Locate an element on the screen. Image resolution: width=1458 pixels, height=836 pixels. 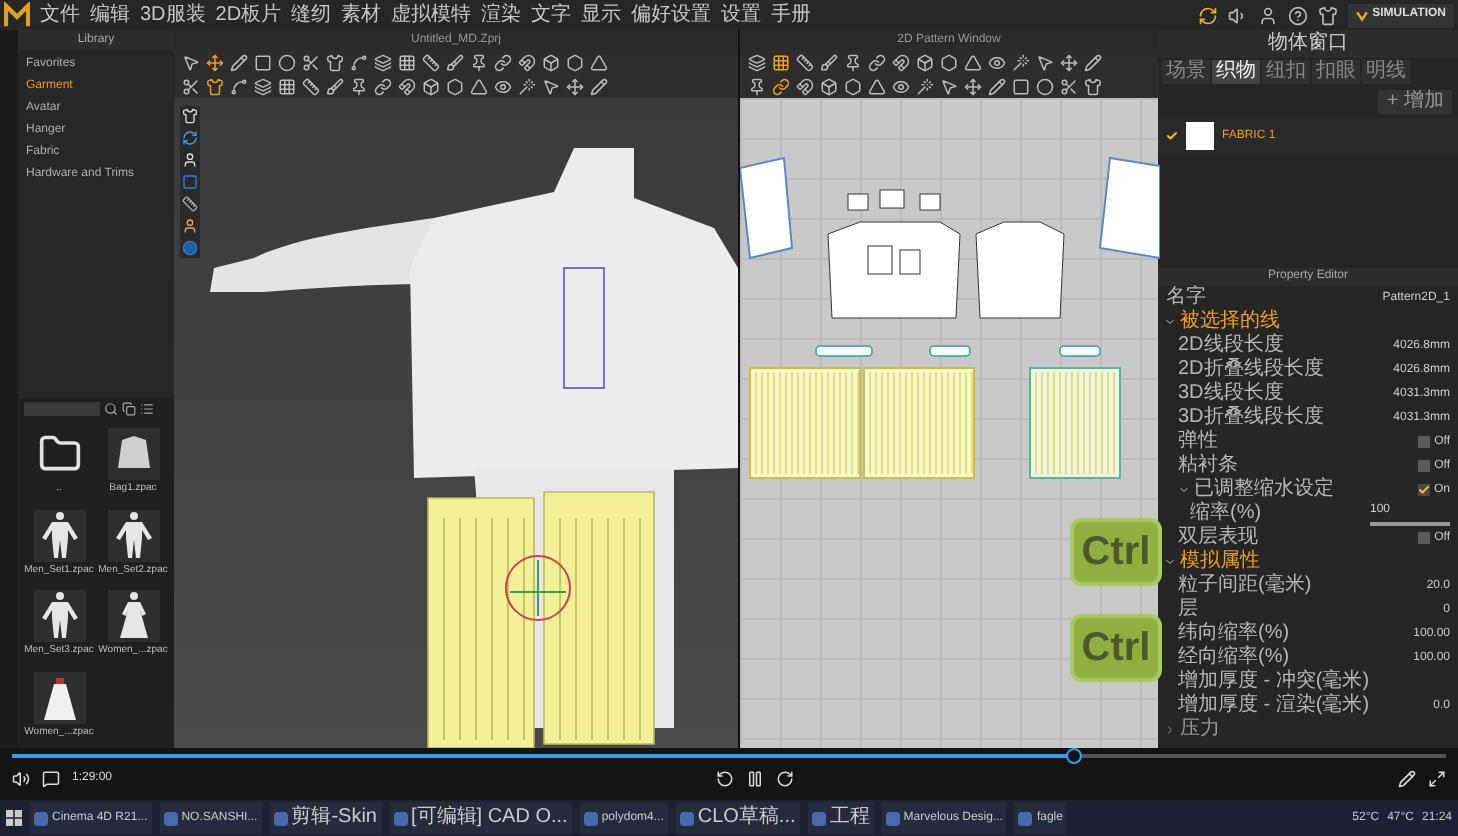
fullscreen-icon is located at coordinates (1437, 778).